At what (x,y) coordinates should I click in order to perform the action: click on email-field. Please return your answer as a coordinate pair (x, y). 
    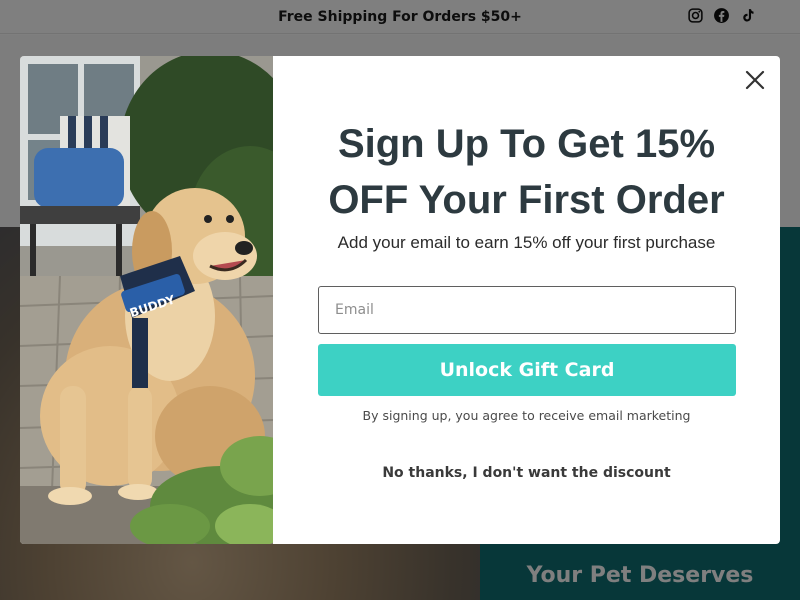
    Looking at the image, I should click on (527, 310).